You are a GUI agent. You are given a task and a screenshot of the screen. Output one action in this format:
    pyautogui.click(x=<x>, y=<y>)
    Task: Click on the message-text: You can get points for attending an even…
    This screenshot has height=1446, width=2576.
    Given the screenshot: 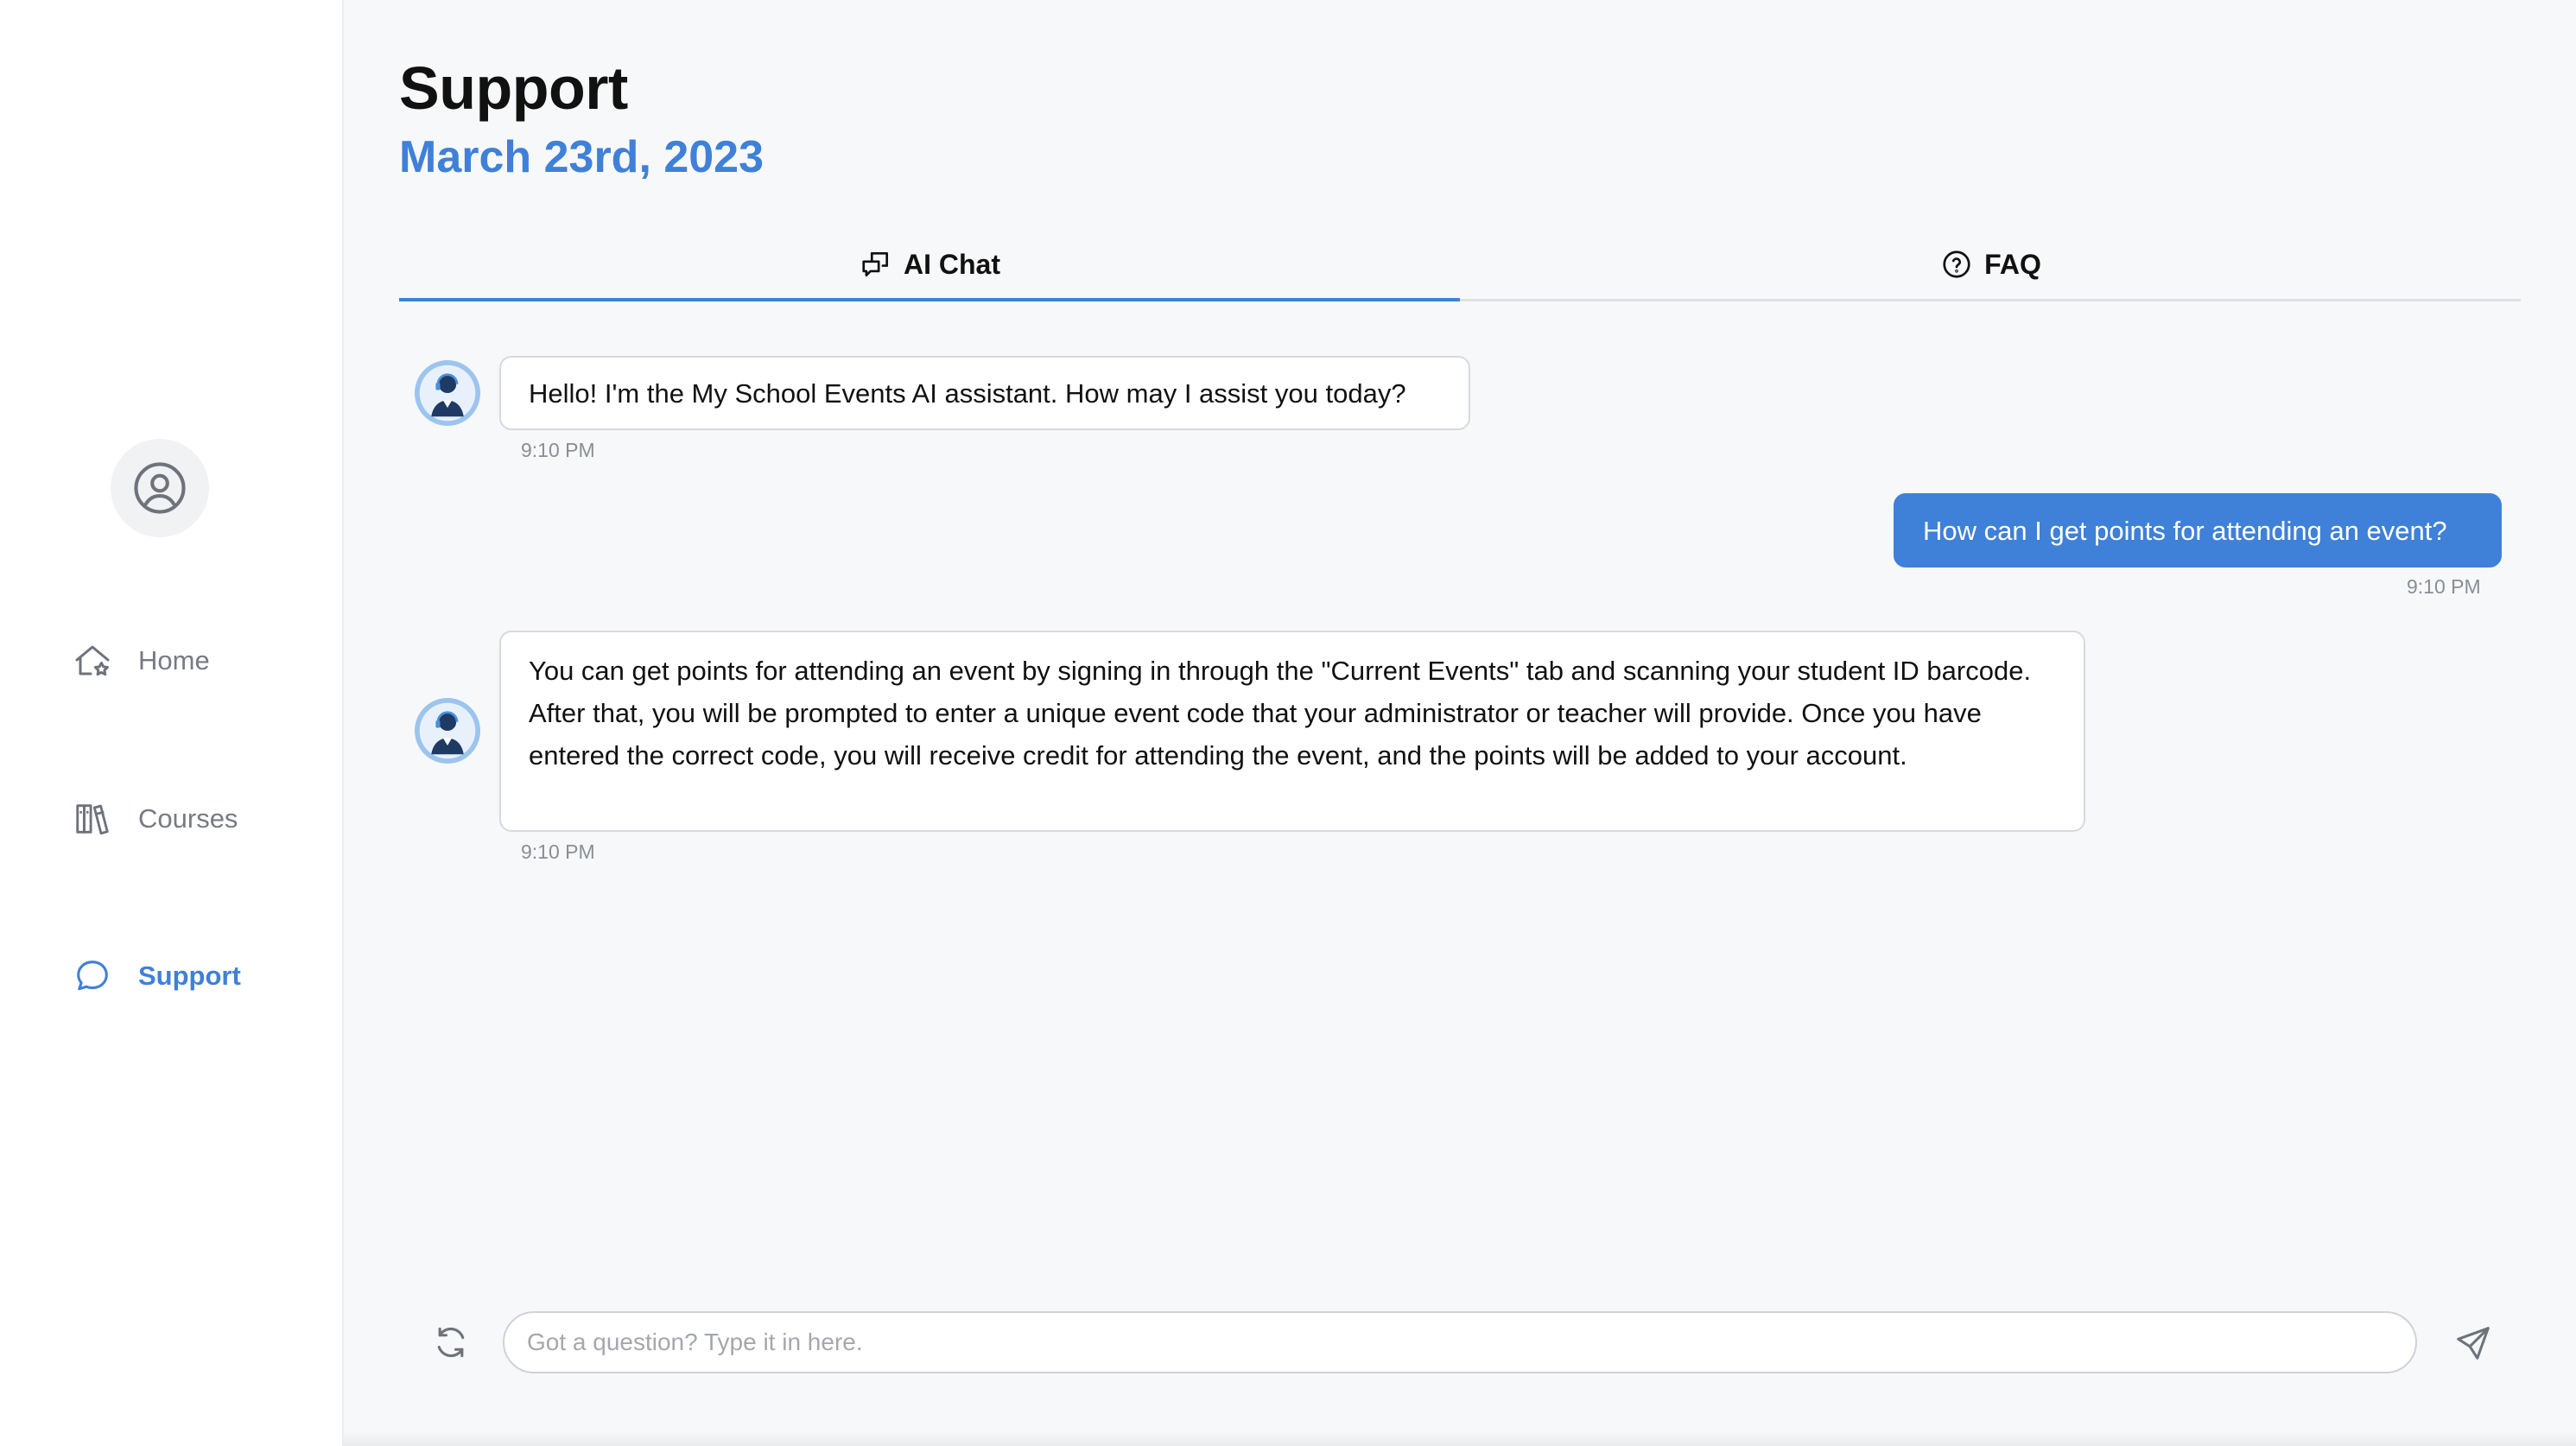 What is the action you would take?
    pyautogui.click(x=1280, y=714)
    